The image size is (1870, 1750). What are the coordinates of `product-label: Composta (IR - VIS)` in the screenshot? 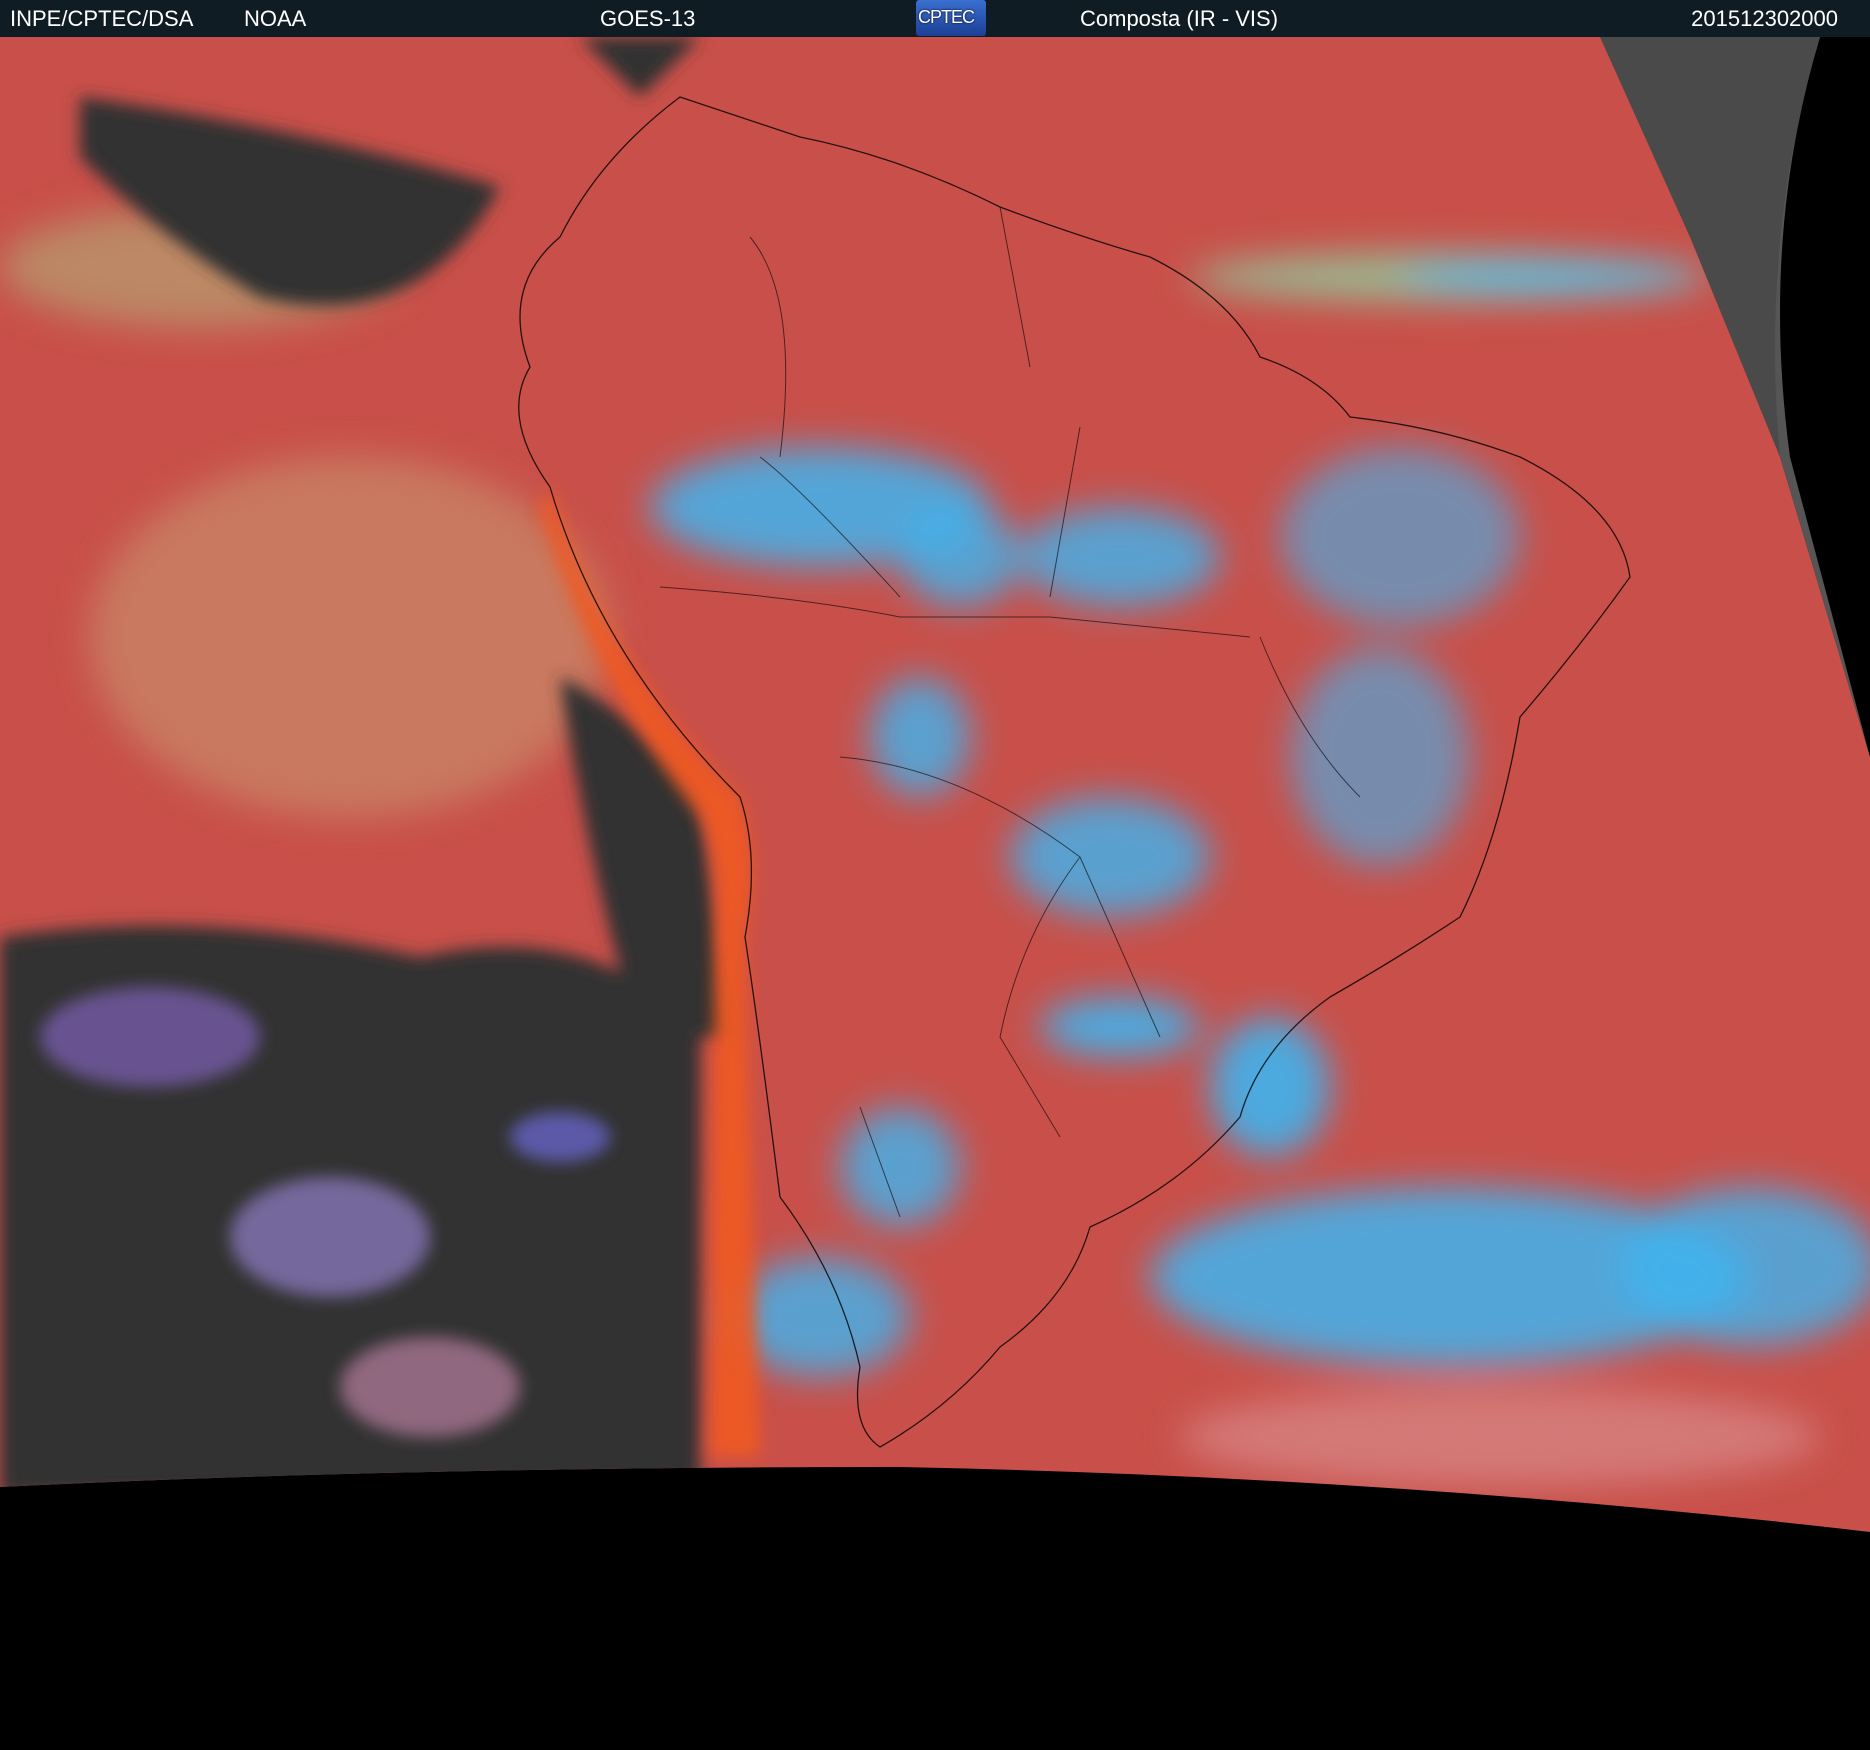 It's located at (1179, 18).